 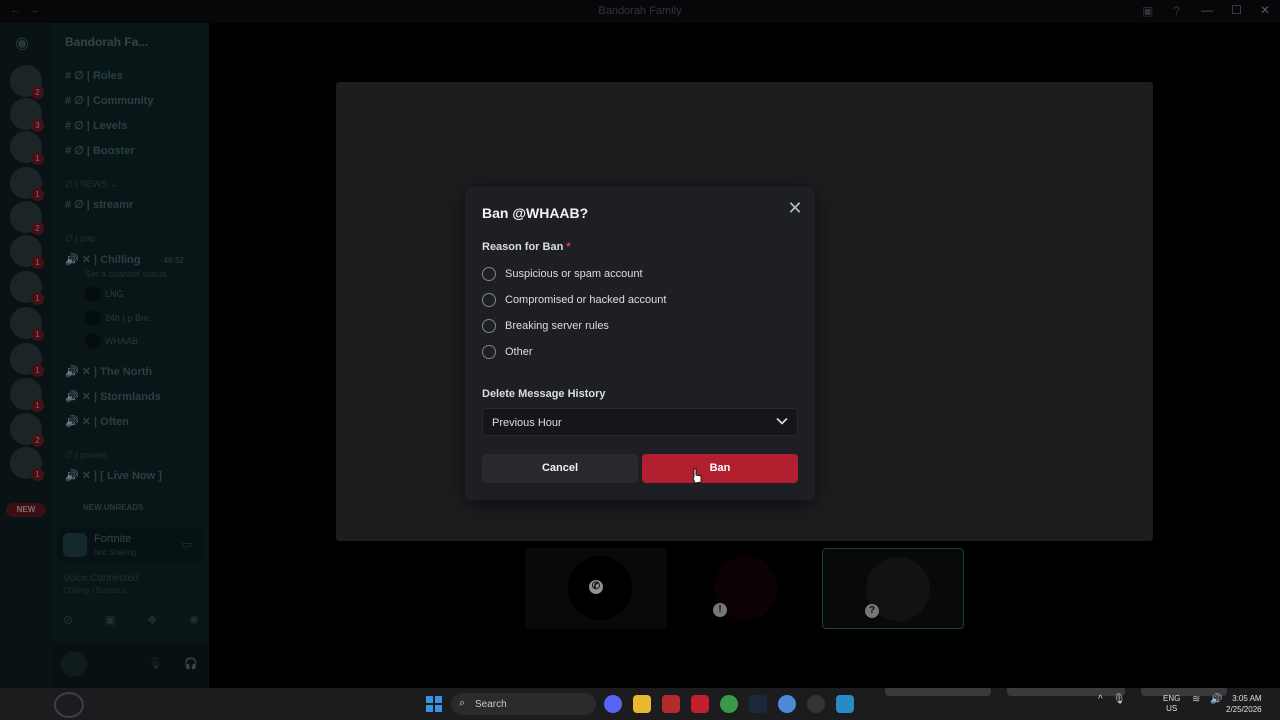 What do you see at coordinates (1196, 699) in the screenshot?
I see `wifi-icon: ≋` at bounding box center [1196, 699].